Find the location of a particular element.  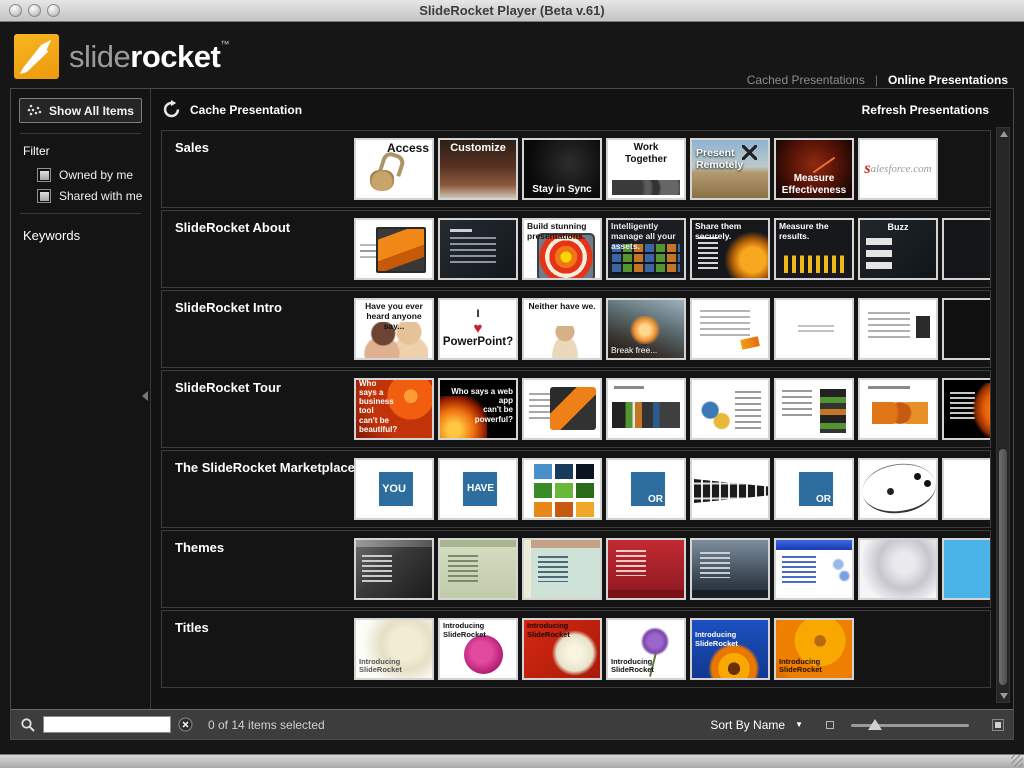

filter-shared-with-me: Shared with me is located at coordinates (93, 196).